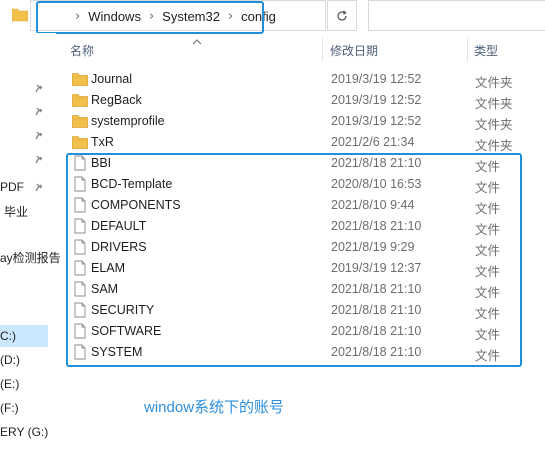 The image size is (545, 452). I want to click on file-row: SOFTWARE 2021/8/18 21:10 文件, so click(302, 331).